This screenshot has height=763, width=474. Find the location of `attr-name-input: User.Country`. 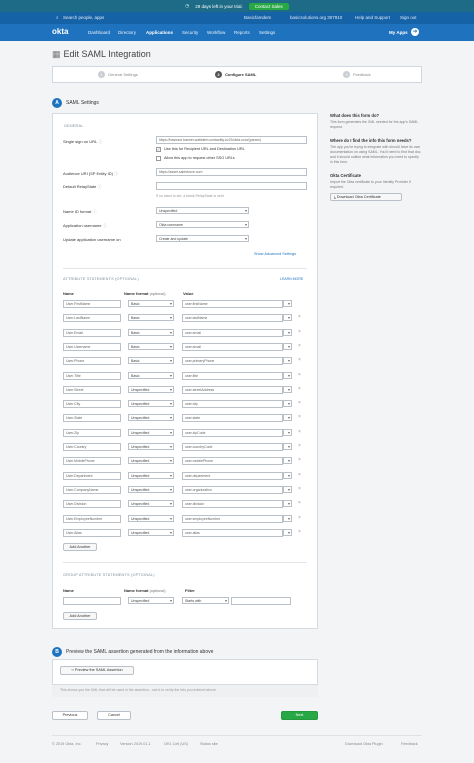

attr-name-input: User.Country is located at coordinates (92, 447).